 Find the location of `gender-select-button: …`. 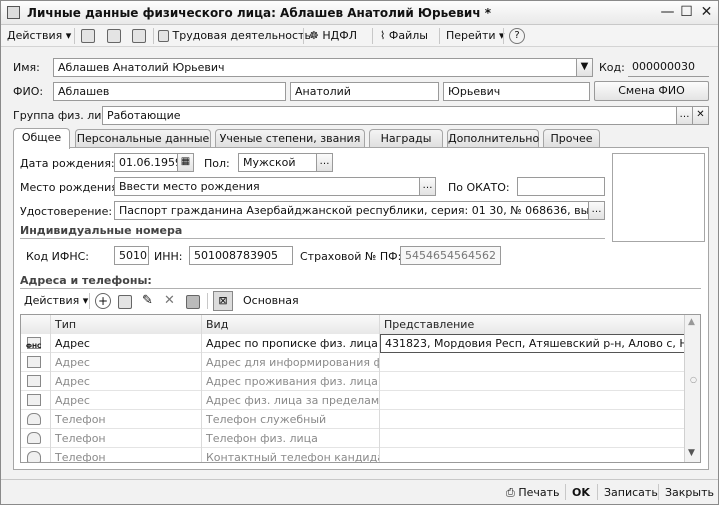

gender-select-button: … is located at coordinates (324, 162).